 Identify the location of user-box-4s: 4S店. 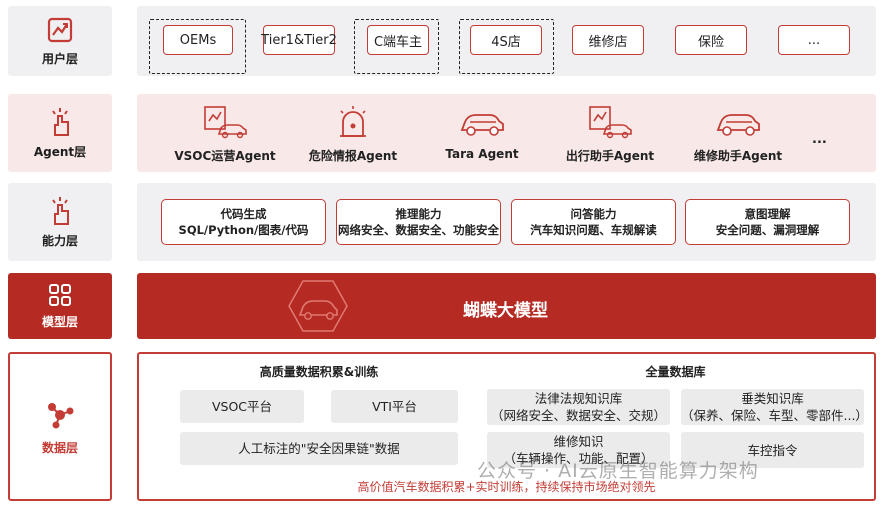
(506, 40).